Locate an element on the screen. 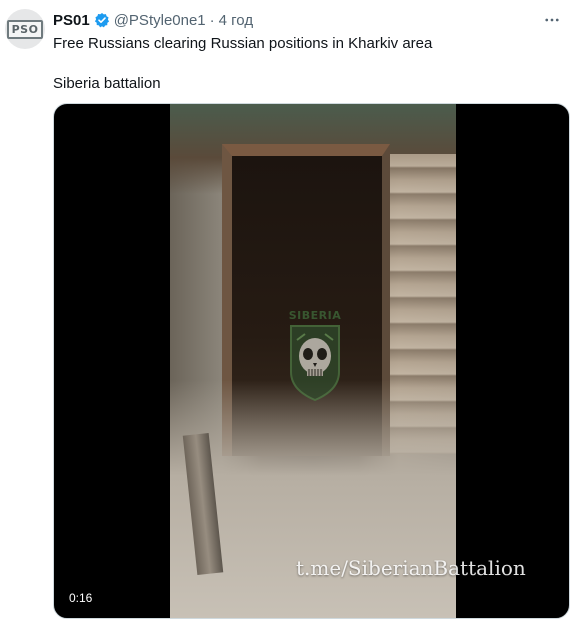 This screenshot has height=629, width=579. emblem-text: SIBERIA is located at coordinates (315, 315).